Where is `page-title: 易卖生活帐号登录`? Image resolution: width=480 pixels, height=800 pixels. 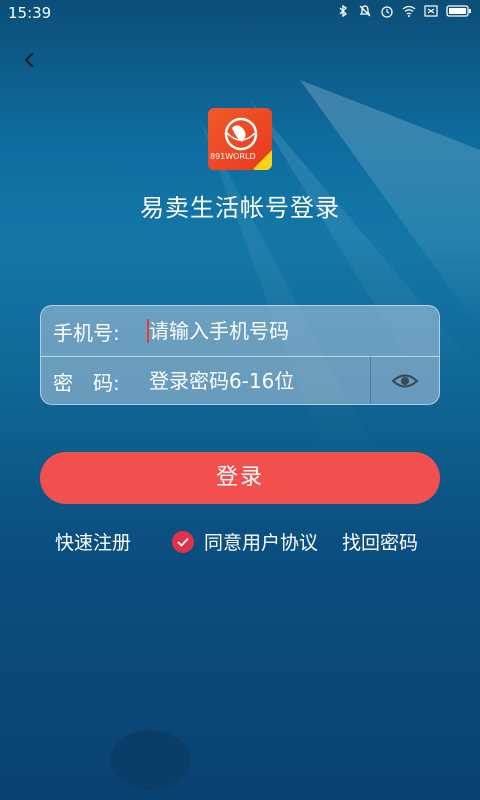
page-title: 易卖生活帐号登录 is located at coordinates (240, 208).